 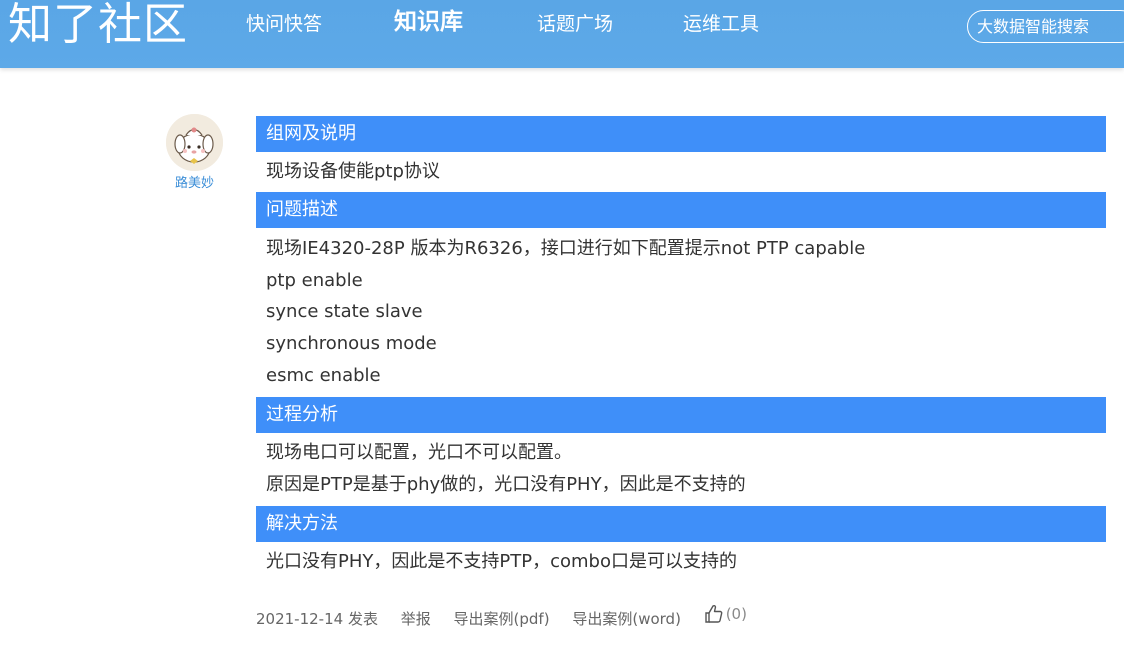 I want to click on section-line: 光口没有PHY，因此是不支持PTP，combo口是可以支持的, so click(x=501, y=561).